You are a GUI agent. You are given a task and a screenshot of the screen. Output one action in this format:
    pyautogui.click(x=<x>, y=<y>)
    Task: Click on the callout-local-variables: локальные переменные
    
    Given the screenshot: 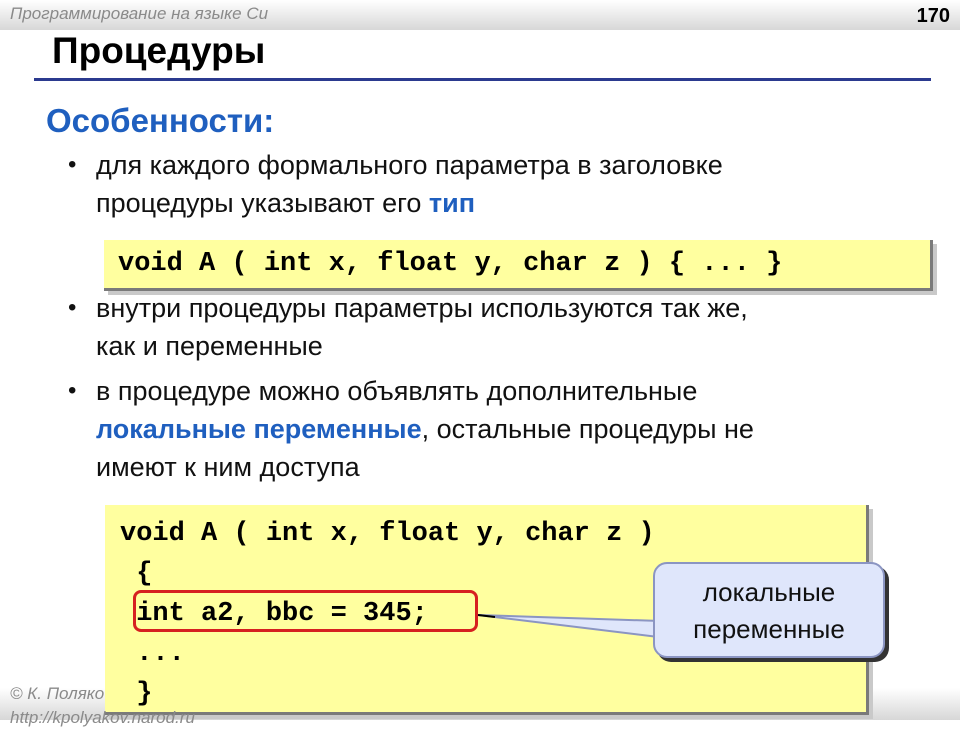 What is the action you would take?
    pyautogui.click(x=769, y=610)
    